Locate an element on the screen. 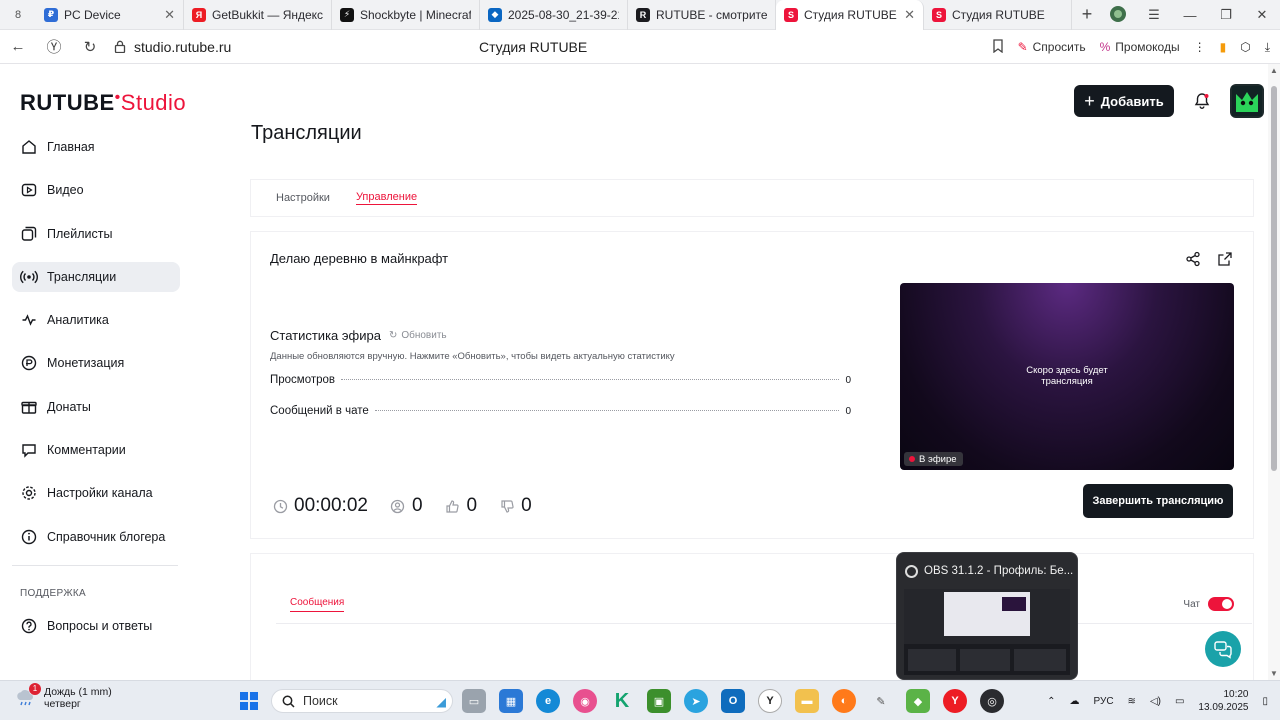 The width and height of the screenshot is (1280, 720). firefox-icon: ◐ is located at coordinates (844, 701).